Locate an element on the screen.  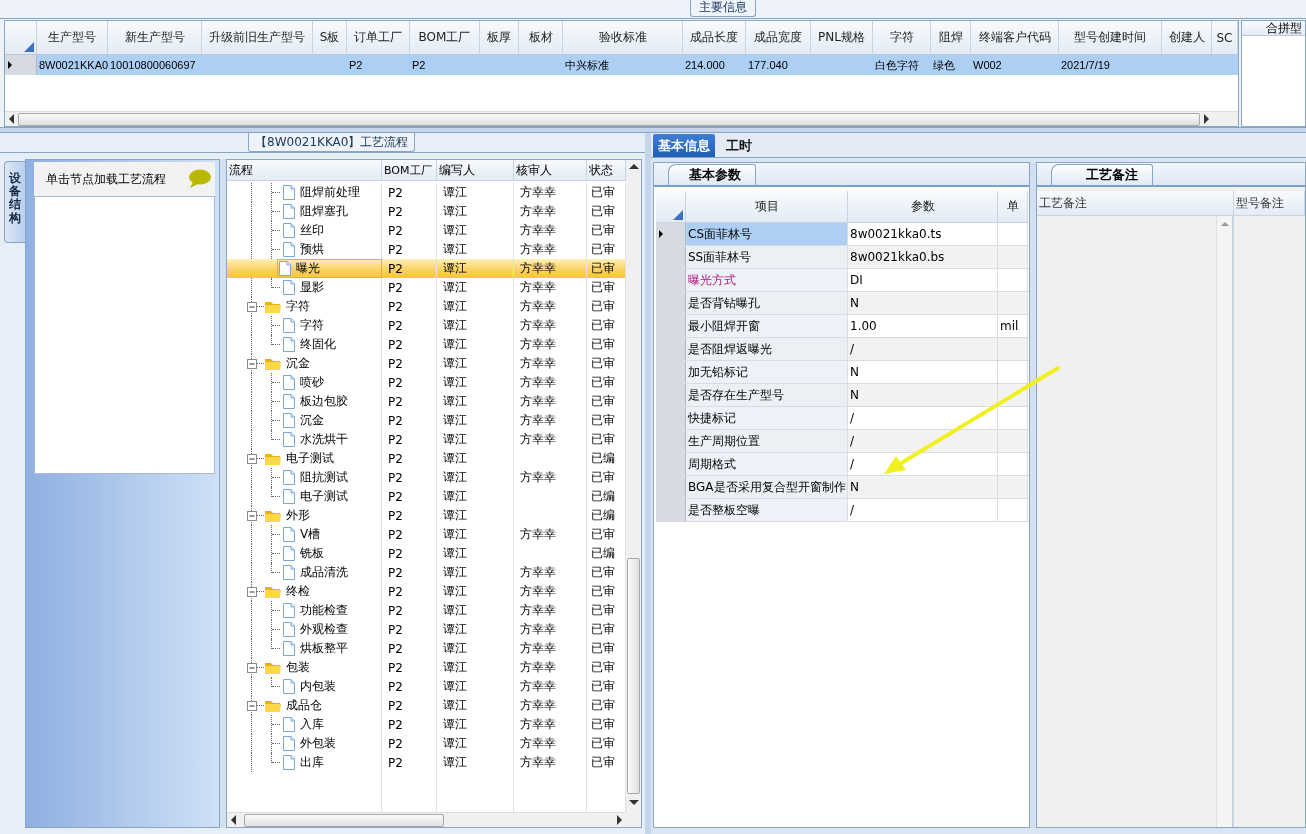
table-cell: 已审 is located at coordinates (603, 572).